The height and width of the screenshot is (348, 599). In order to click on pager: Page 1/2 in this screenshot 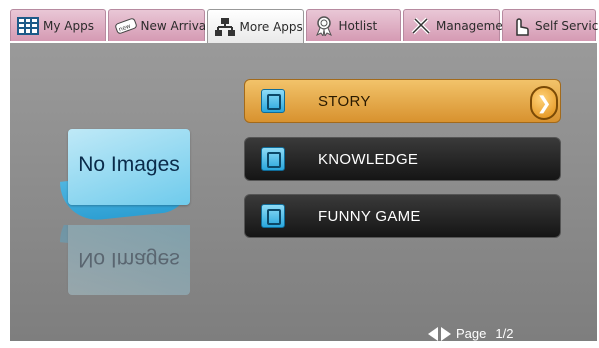, I will do `click(470, 333)`.